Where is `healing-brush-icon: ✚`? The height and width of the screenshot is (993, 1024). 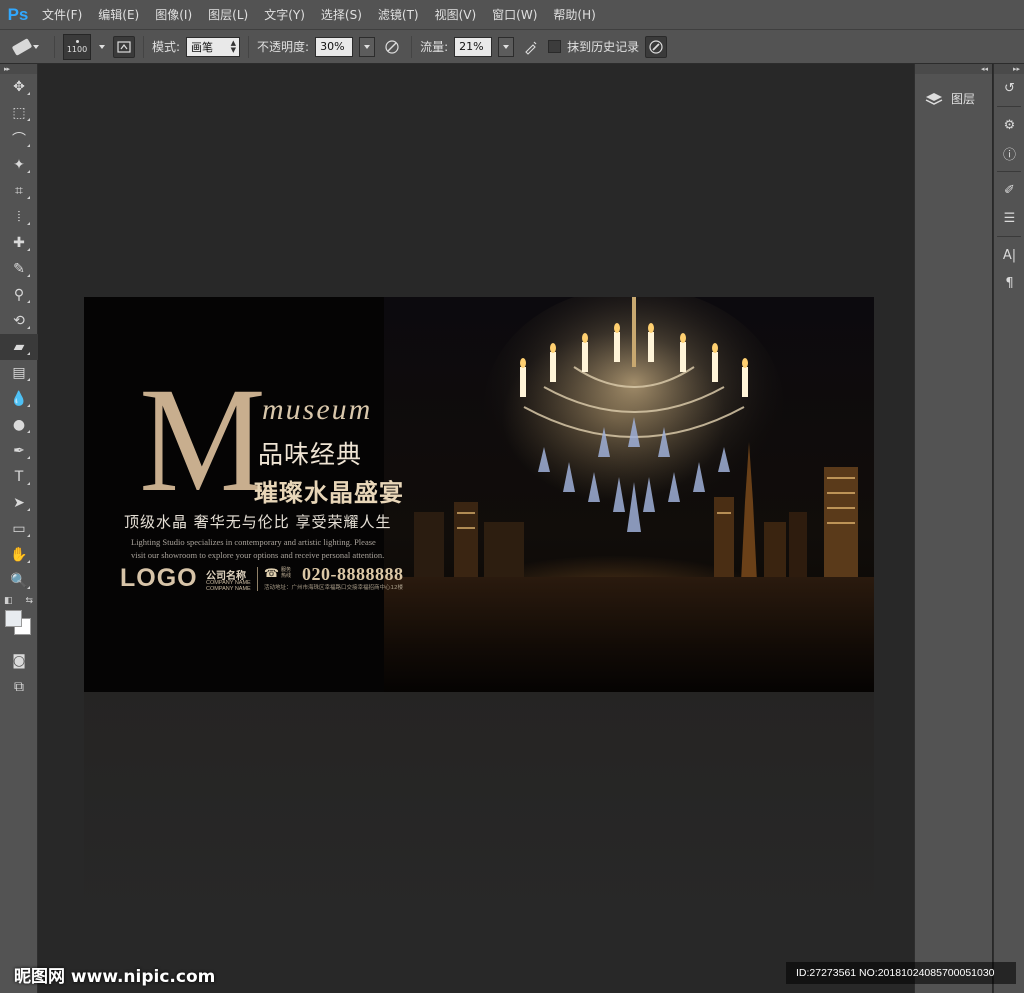
healing-brush-icon: ✚ is located at coordinates (19, 243).